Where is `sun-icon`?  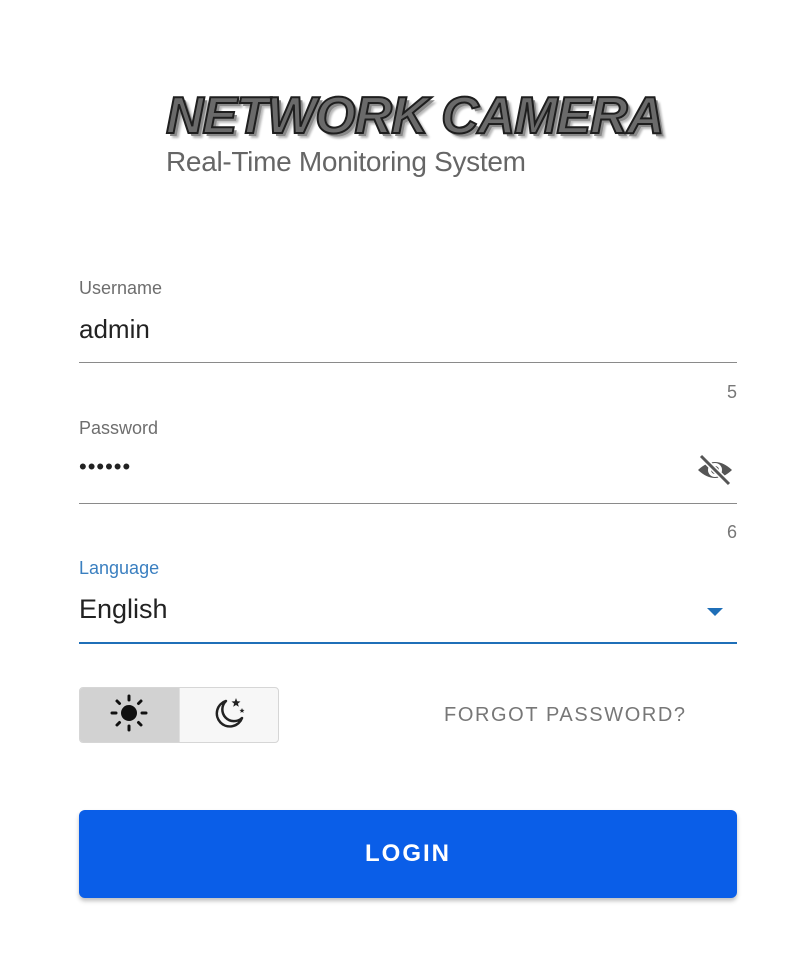
sun-icon is located at coordinates (129, 715).